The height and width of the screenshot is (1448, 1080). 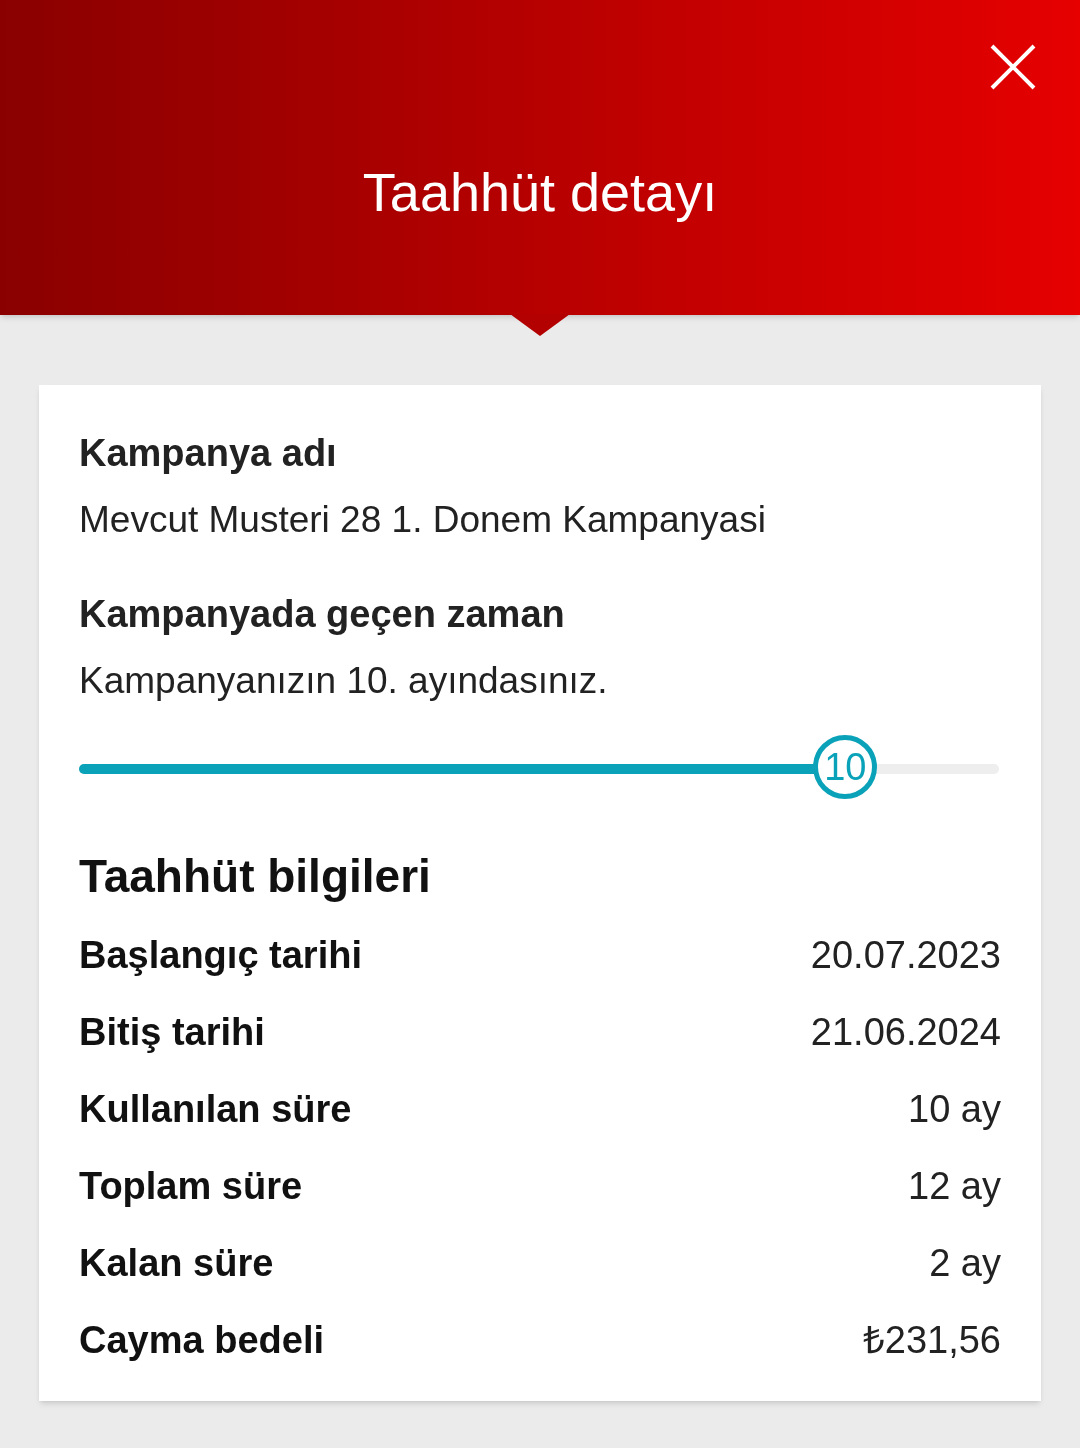 What do you see at coordinates (191, 1186) in the screenshot?
I see `info-label: Toplam süre` at bounding box center [191, 1186].